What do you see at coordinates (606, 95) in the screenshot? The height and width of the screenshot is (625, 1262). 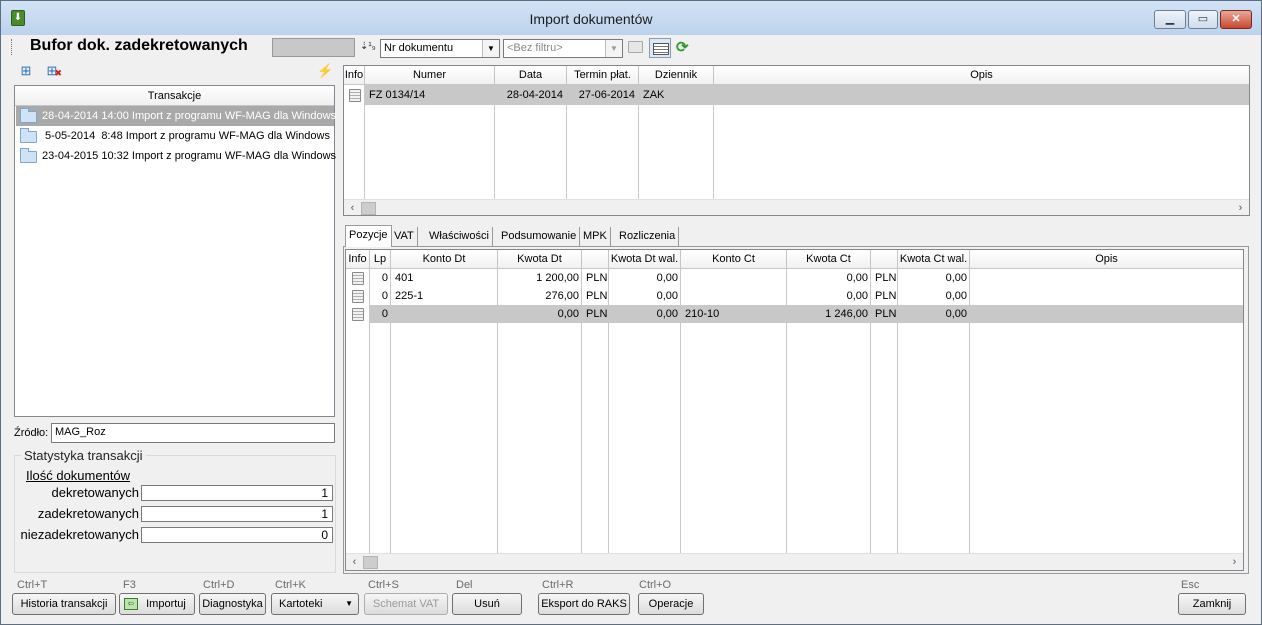 I see `document-termin: 27-06-2014` at bounding box center [606, 95].